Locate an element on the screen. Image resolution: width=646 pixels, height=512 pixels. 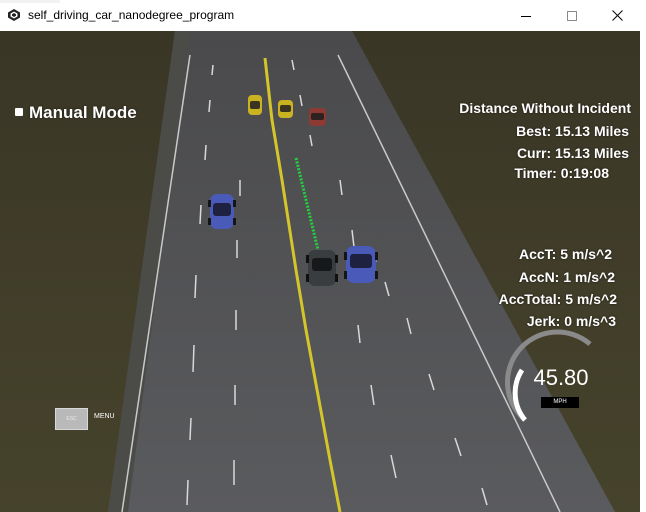
window-title: self_driving_car_nanodegree_program is located at coordinates (131, 15).